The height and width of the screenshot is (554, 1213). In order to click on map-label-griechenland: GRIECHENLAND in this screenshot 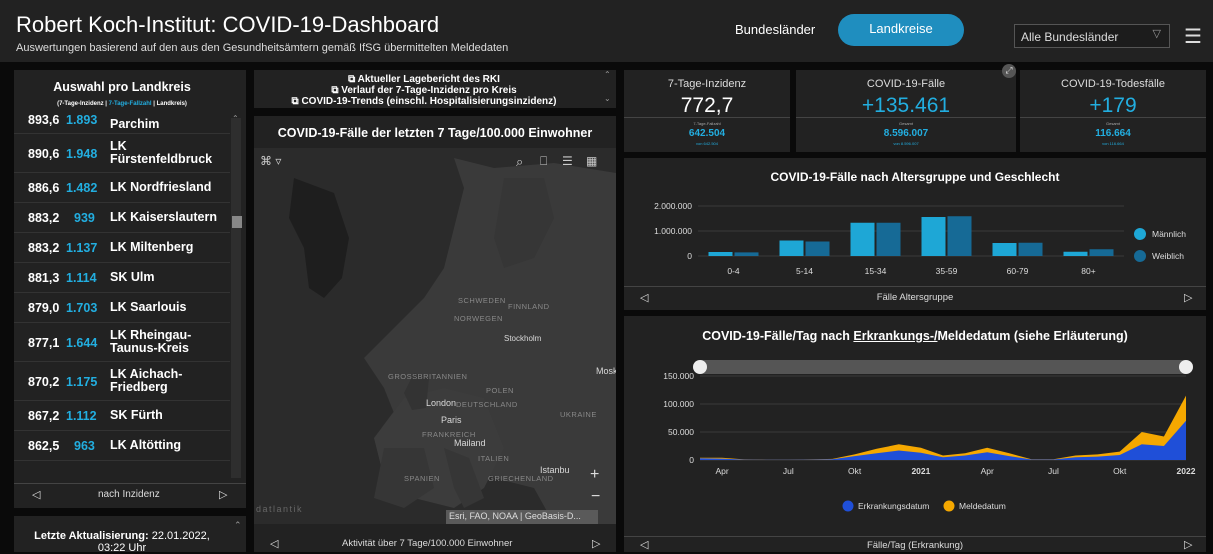, I will do `click(521, 478)`.